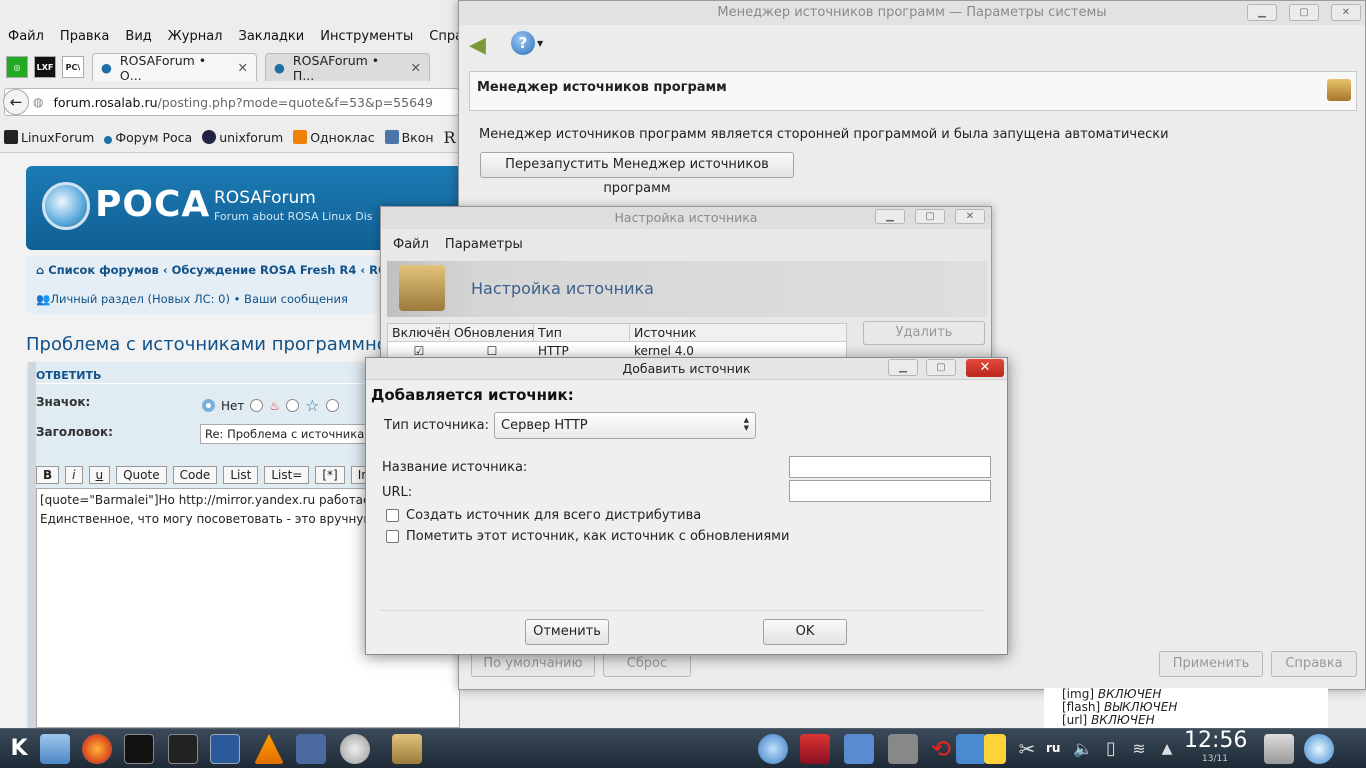 The image size is (1366, 768). Describe the element at coordinates (139, 749) in the screenshot. I see `terminal-icon` at that location.